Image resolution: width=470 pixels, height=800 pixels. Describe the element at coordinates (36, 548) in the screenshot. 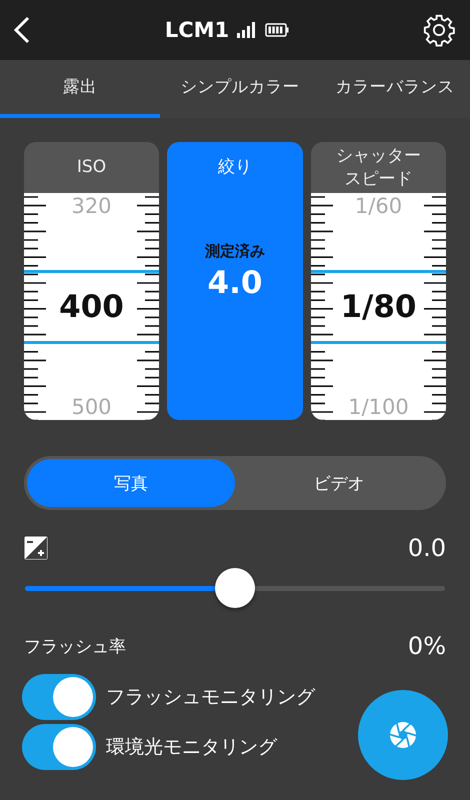

I see `exposure-compensation-icon` at that location.